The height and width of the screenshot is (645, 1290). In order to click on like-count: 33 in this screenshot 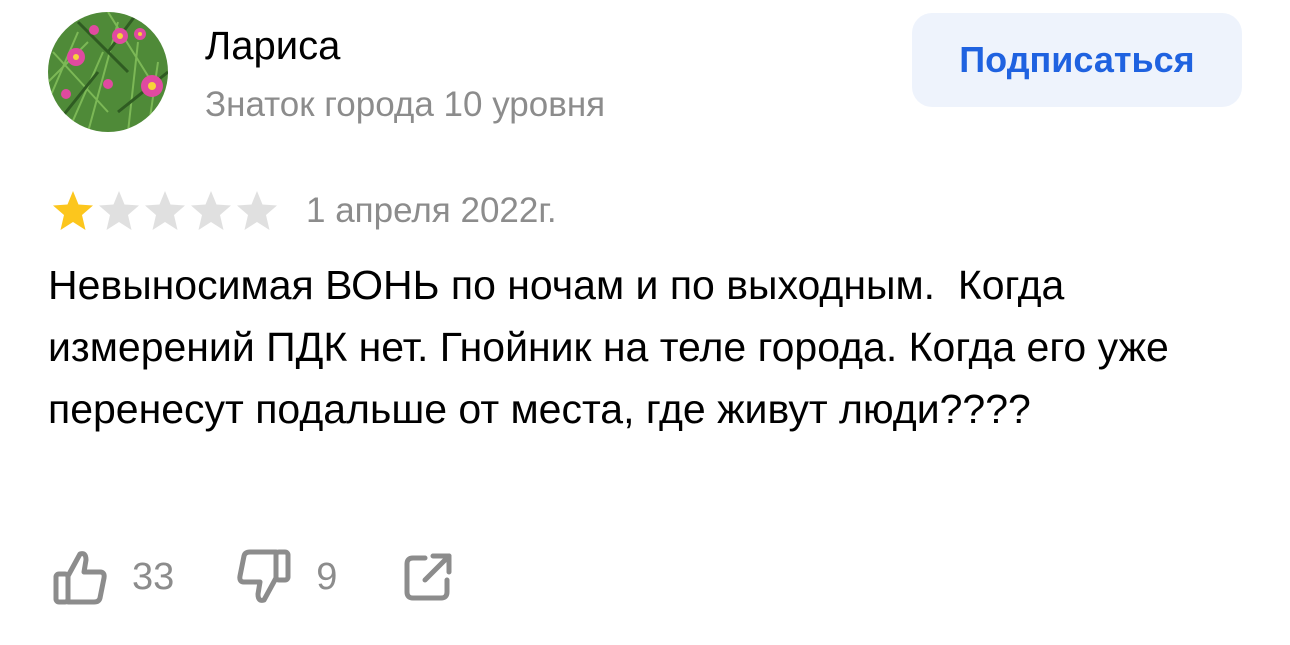, I will do `click(153, 576)`.